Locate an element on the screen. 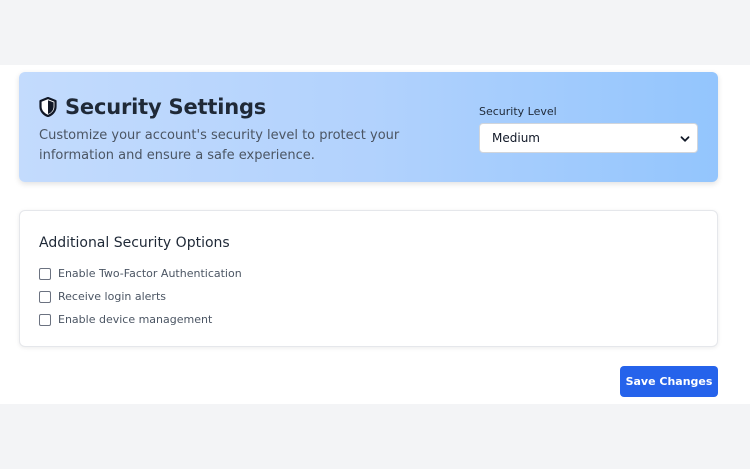 This screenshot has height=469, width=750. save-changes-button: Save Changes is located at coordinates (669, 381).